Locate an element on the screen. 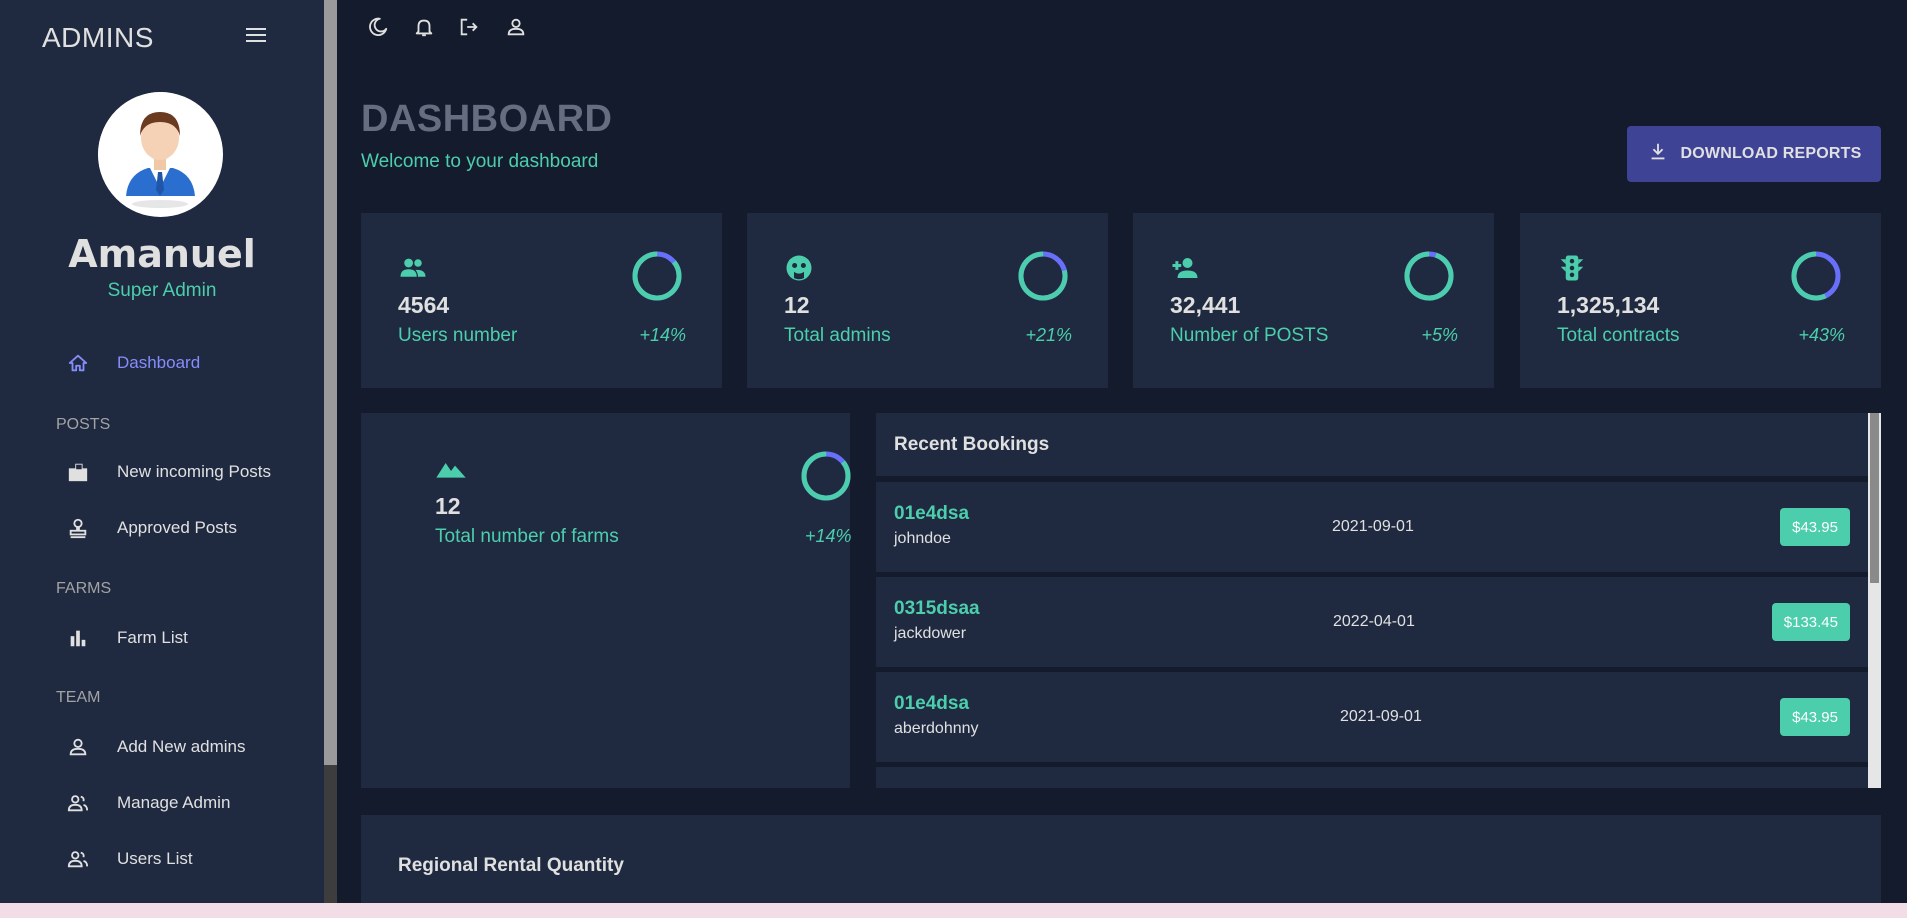 Image resolution: width=1907 pixels, height=918 pixels. stat-change: +43% is located at coordinates (1821, 335).